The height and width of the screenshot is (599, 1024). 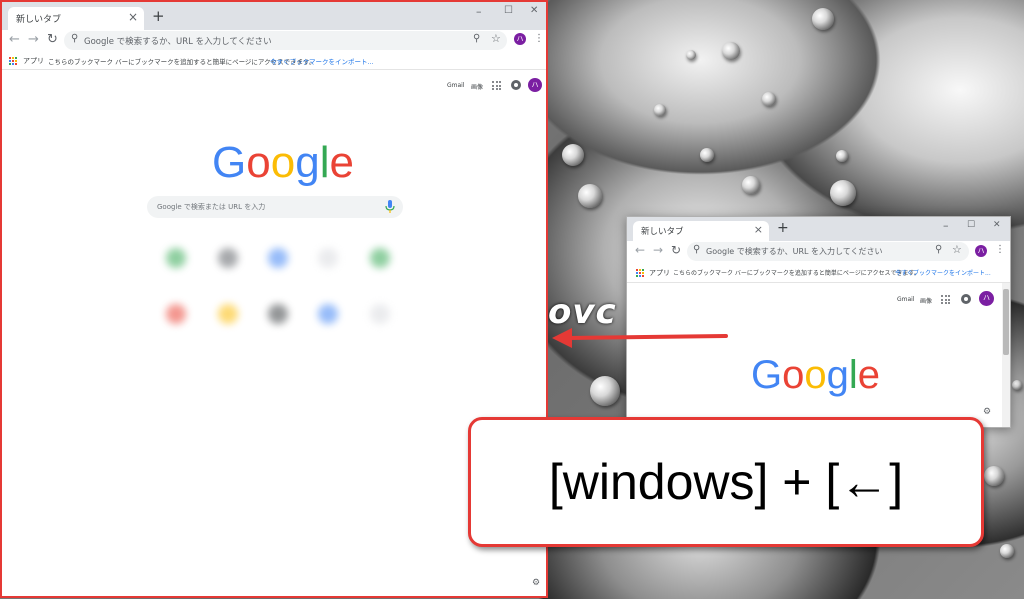 What do you see at coordinates (1006, 322) in the screenshot?
I see `scrollbar-thumb` at bounding box center [1006, 322].